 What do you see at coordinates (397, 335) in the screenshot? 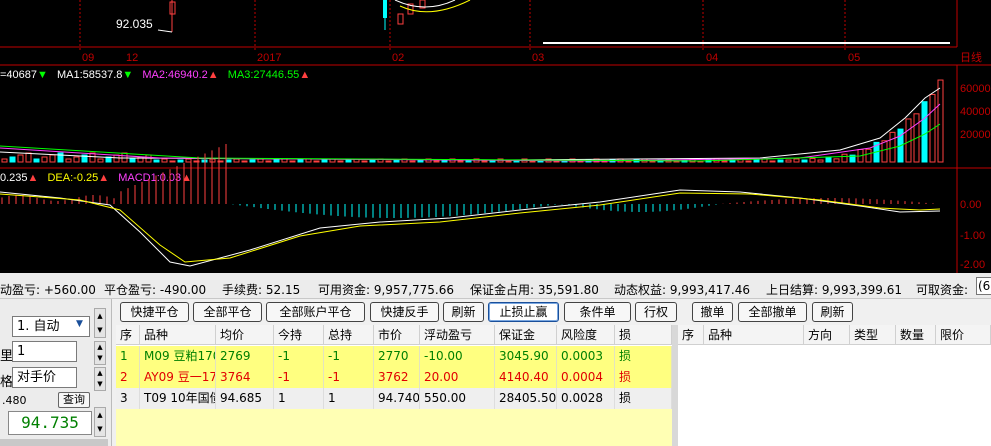
I see `col-header: 市价` at bounding box center [397, 335].